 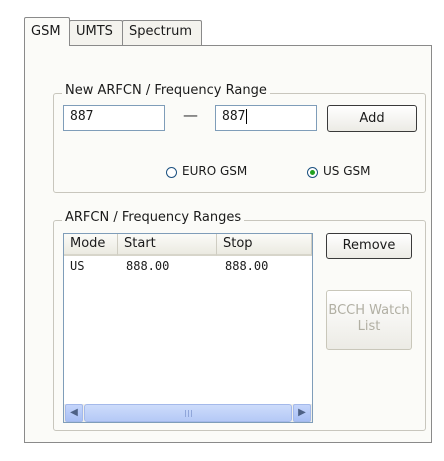 I want to click on tab-spectrum: Spectrum, so click(x=162, y=32).